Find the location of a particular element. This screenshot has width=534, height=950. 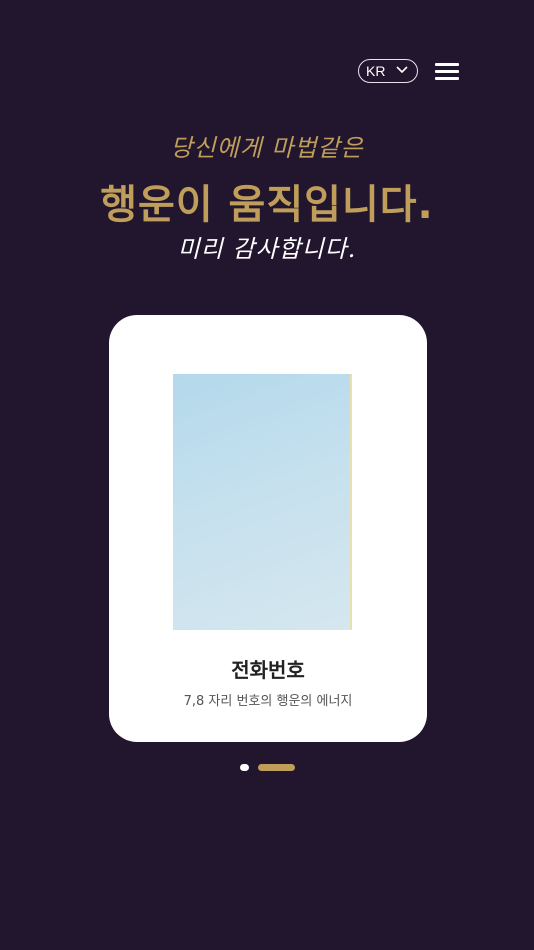

card-subtitle: 7,8 자리 번호의 행운의 에너지 is located at coordinates (268, 701).